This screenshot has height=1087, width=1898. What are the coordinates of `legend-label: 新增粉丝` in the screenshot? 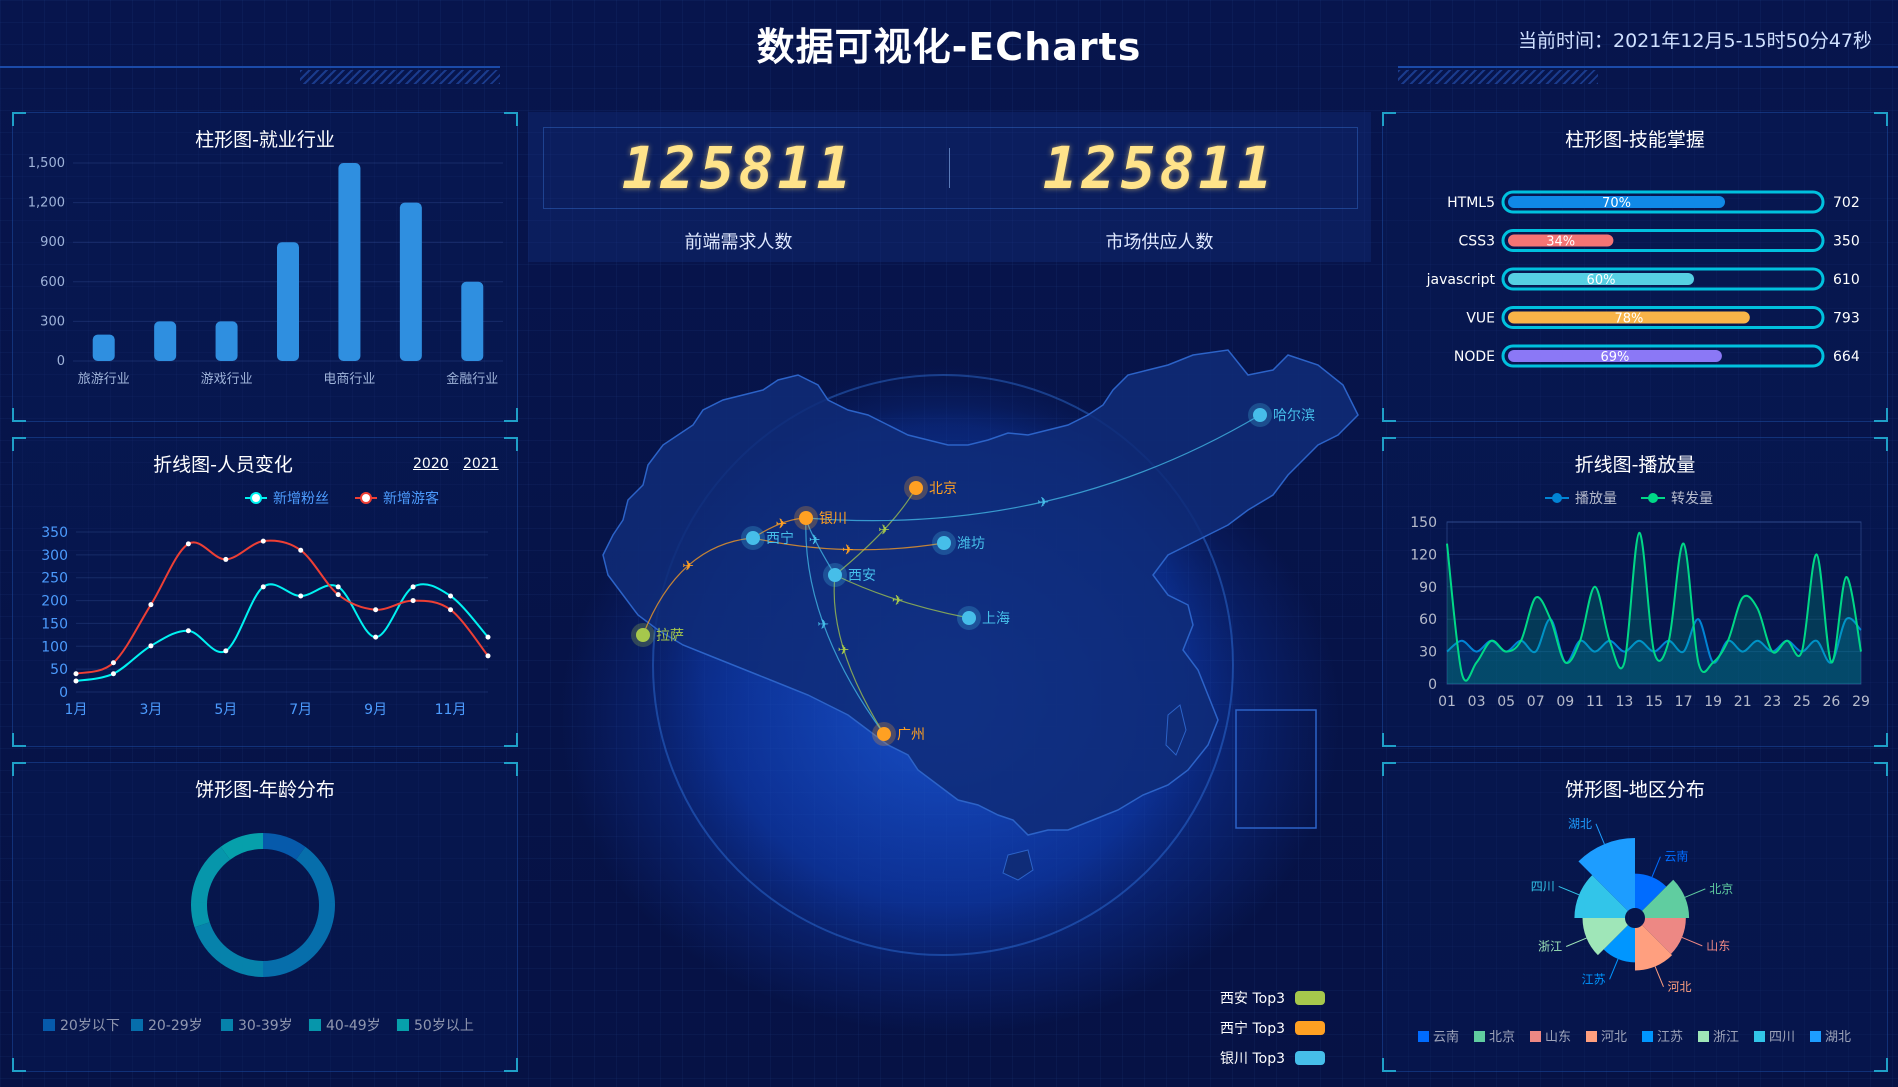 It's located at (301, 499).